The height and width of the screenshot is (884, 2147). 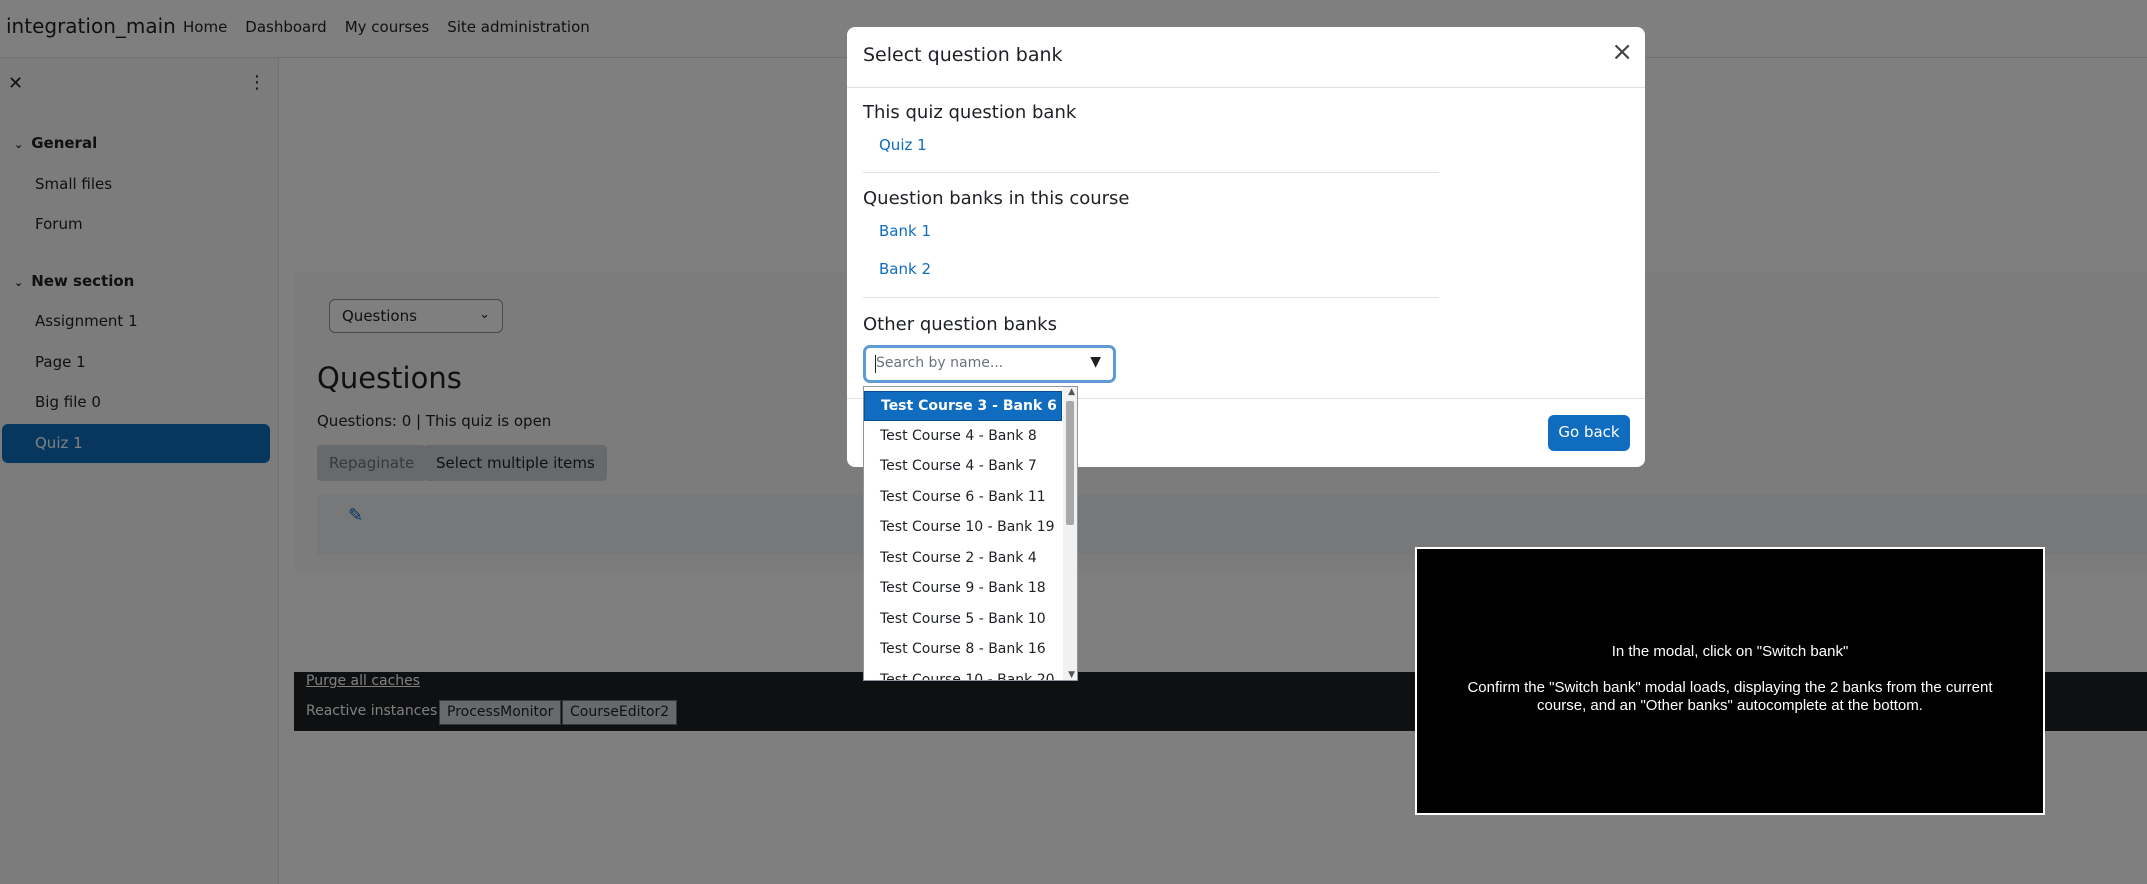 What do you see at coordinates (963, 620) in the screenshot?
I see `suggestion-option: Test Course 5 - Bank 10` at bounding box center [963, 620].